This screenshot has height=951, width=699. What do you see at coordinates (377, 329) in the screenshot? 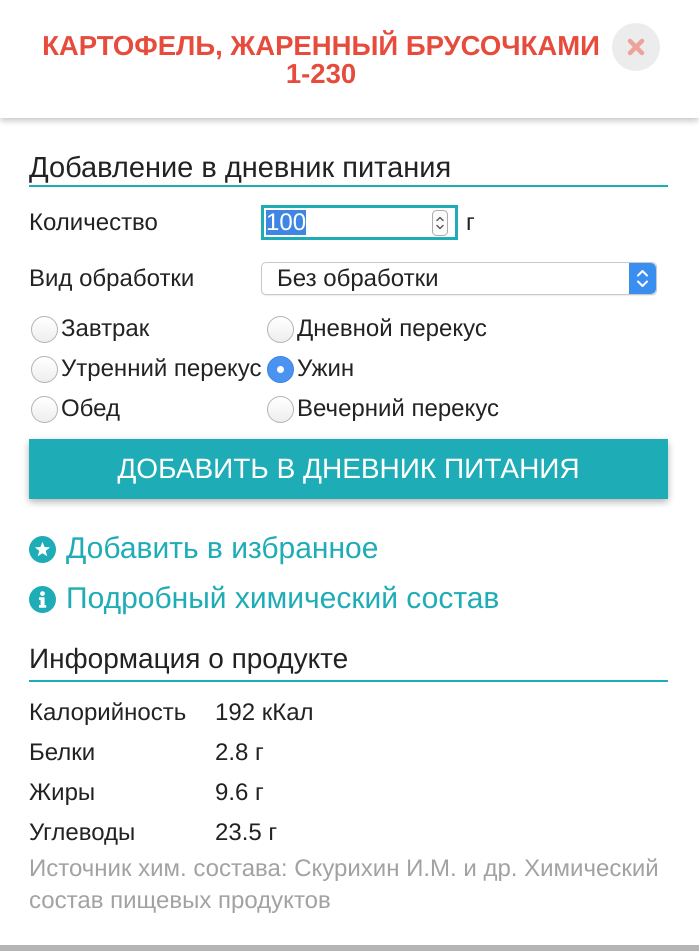
I see `meal-radio-option: Дневной перекус` at bounding box center [377, 329].